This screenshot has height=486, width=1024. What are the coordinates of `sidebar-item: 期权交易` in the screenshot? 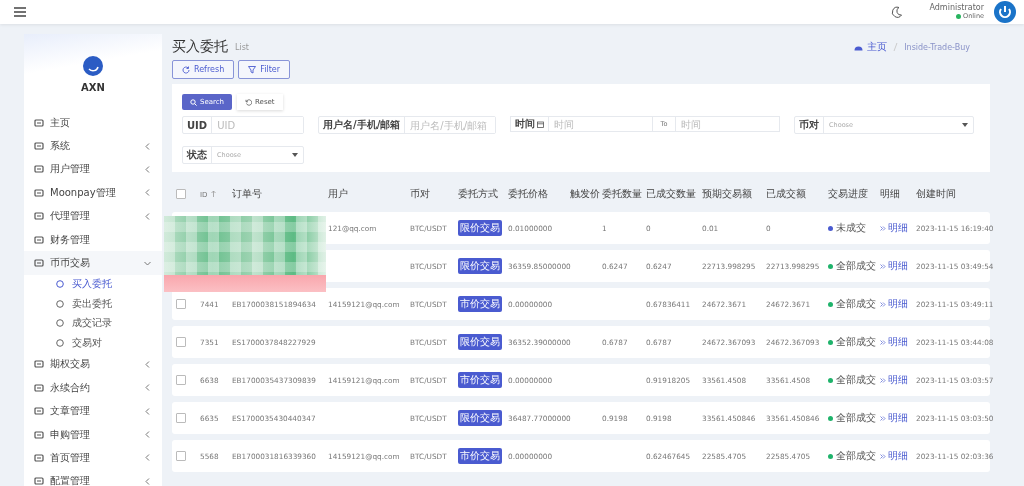 It's located at (93, 364).